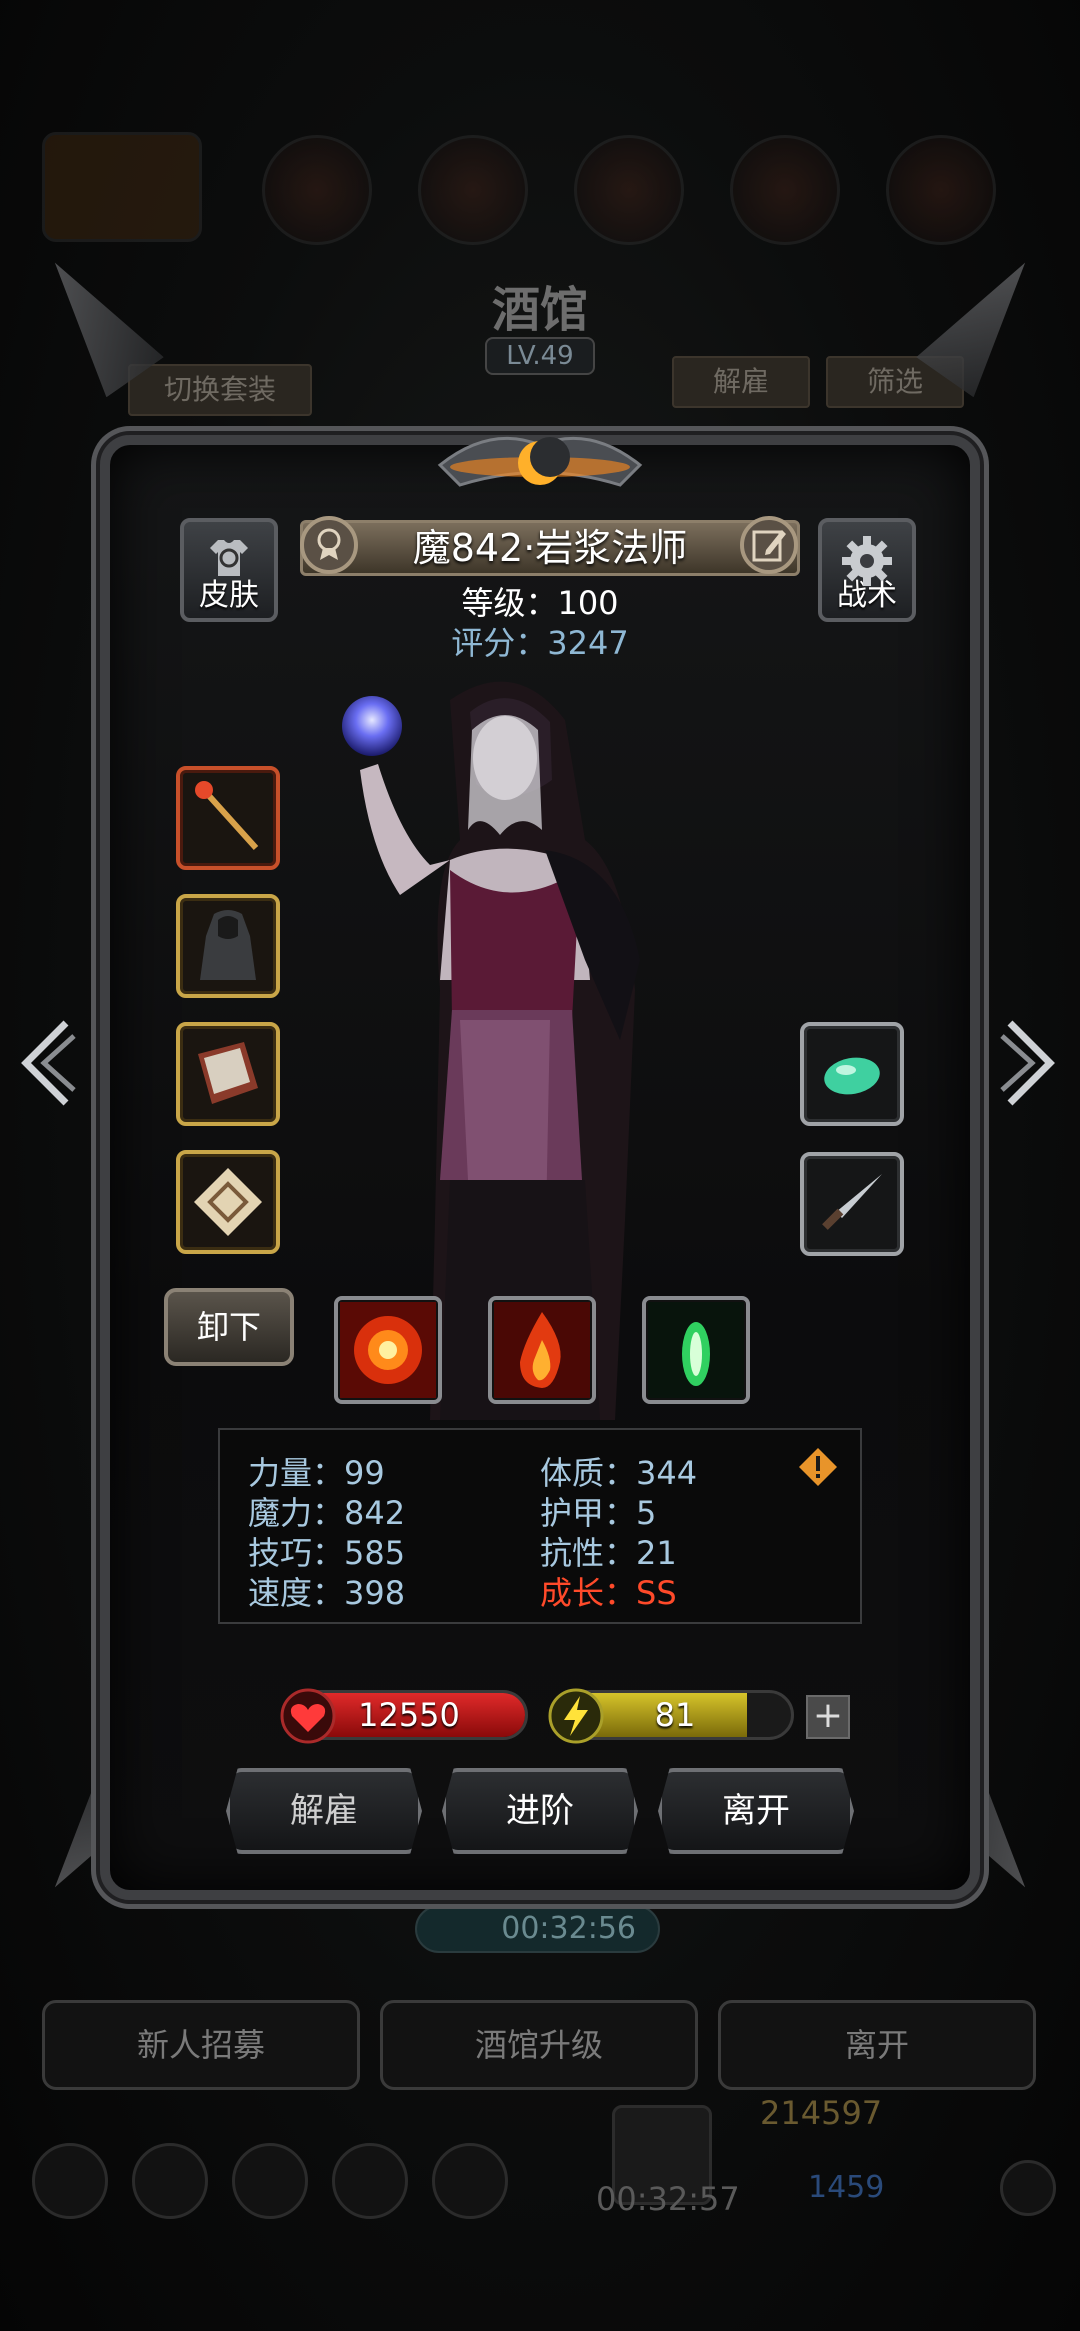 This screenshot has width=1080, height=2331. I want to click on gem-icon, so click(852, 1076).